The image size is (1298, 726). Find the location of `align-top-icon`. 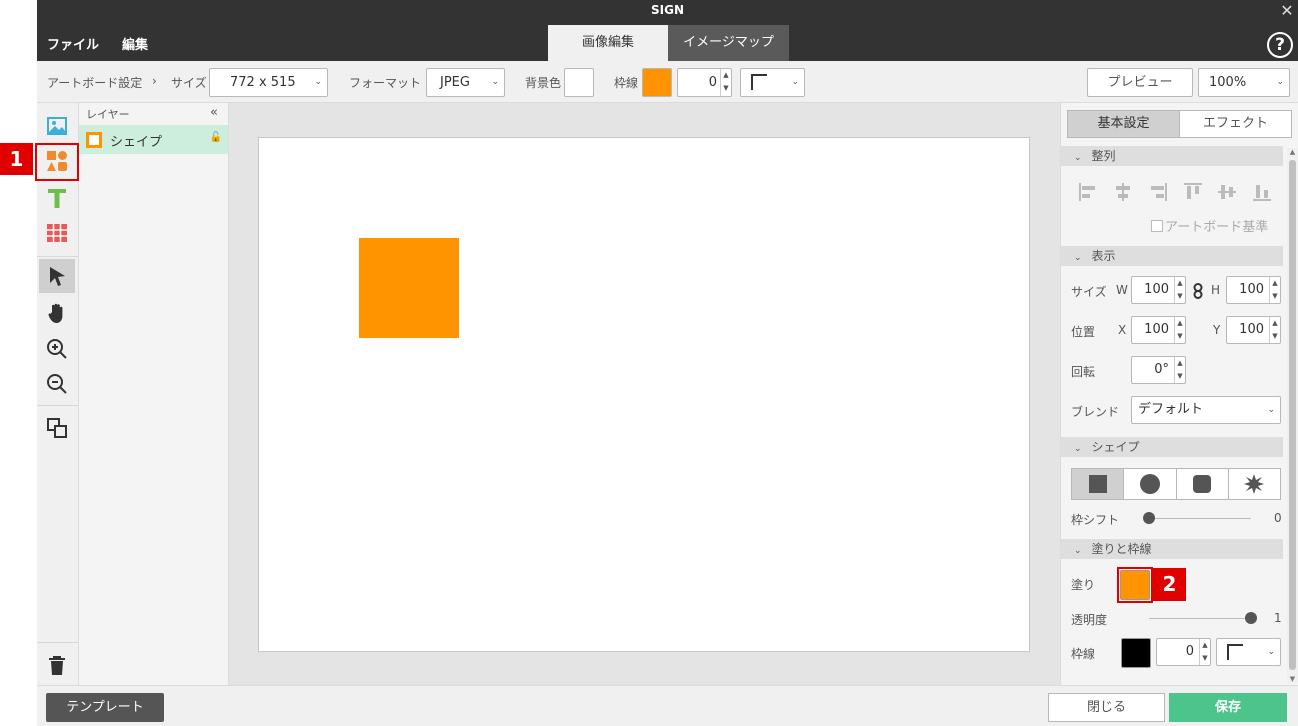

align-top-icon is located at coordinates (1193, 192).